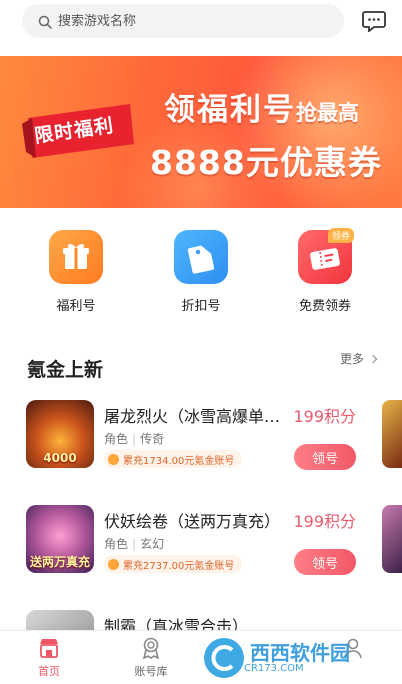 The image size is (402, 684). Describe the element at coordinates (201, 306) in the screenshot. I see `quick-entry-label: 折扣号` at that location.